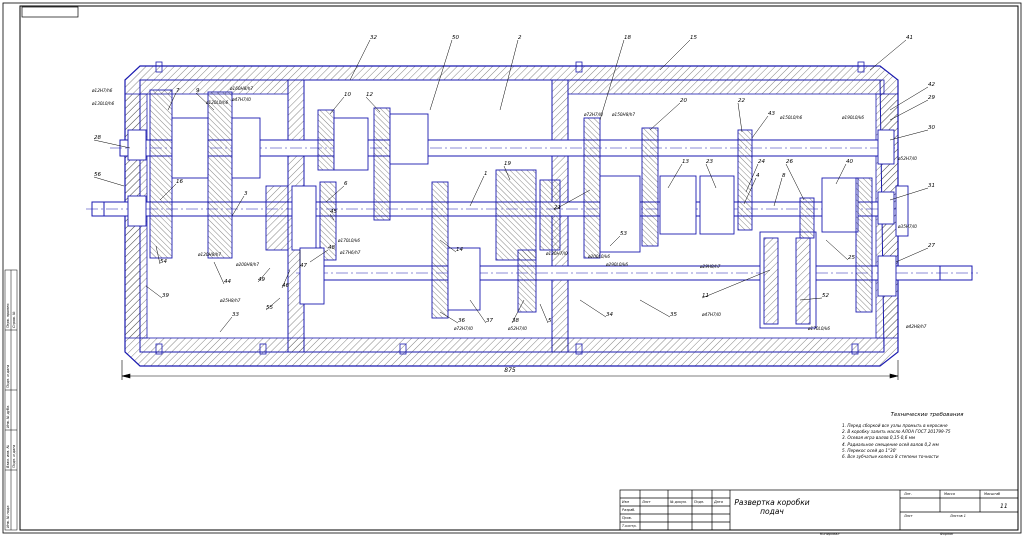  What do you see at coordinates (625, 502) in the screenshot?
I see `tb-header-izm: Изм` at bounding box center [625, 502].